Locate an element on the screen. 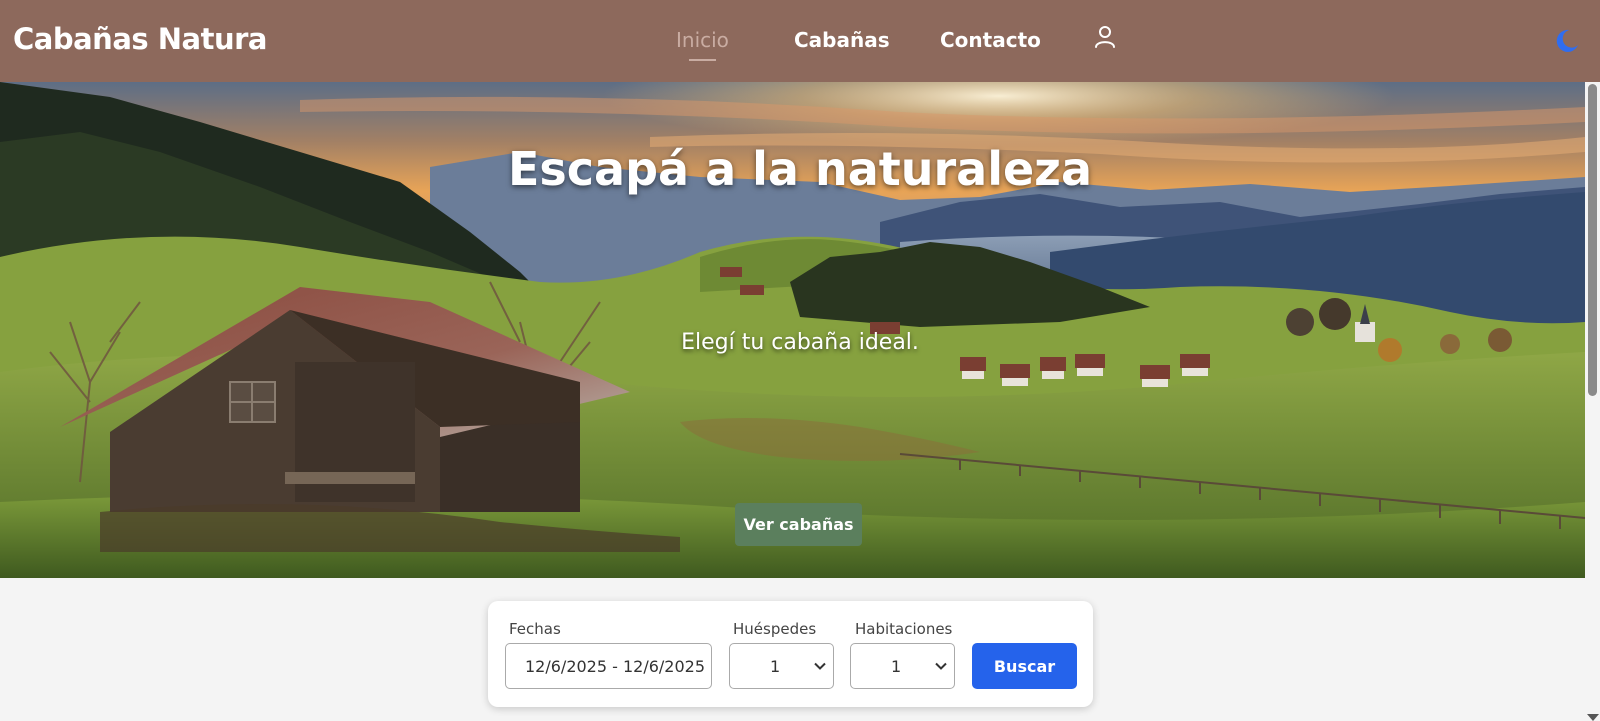 This screenshot has height=721, width=1600. navbar: Cabañas Natura Inicio Cabañas Contacto is located at coordinates (800, 41).